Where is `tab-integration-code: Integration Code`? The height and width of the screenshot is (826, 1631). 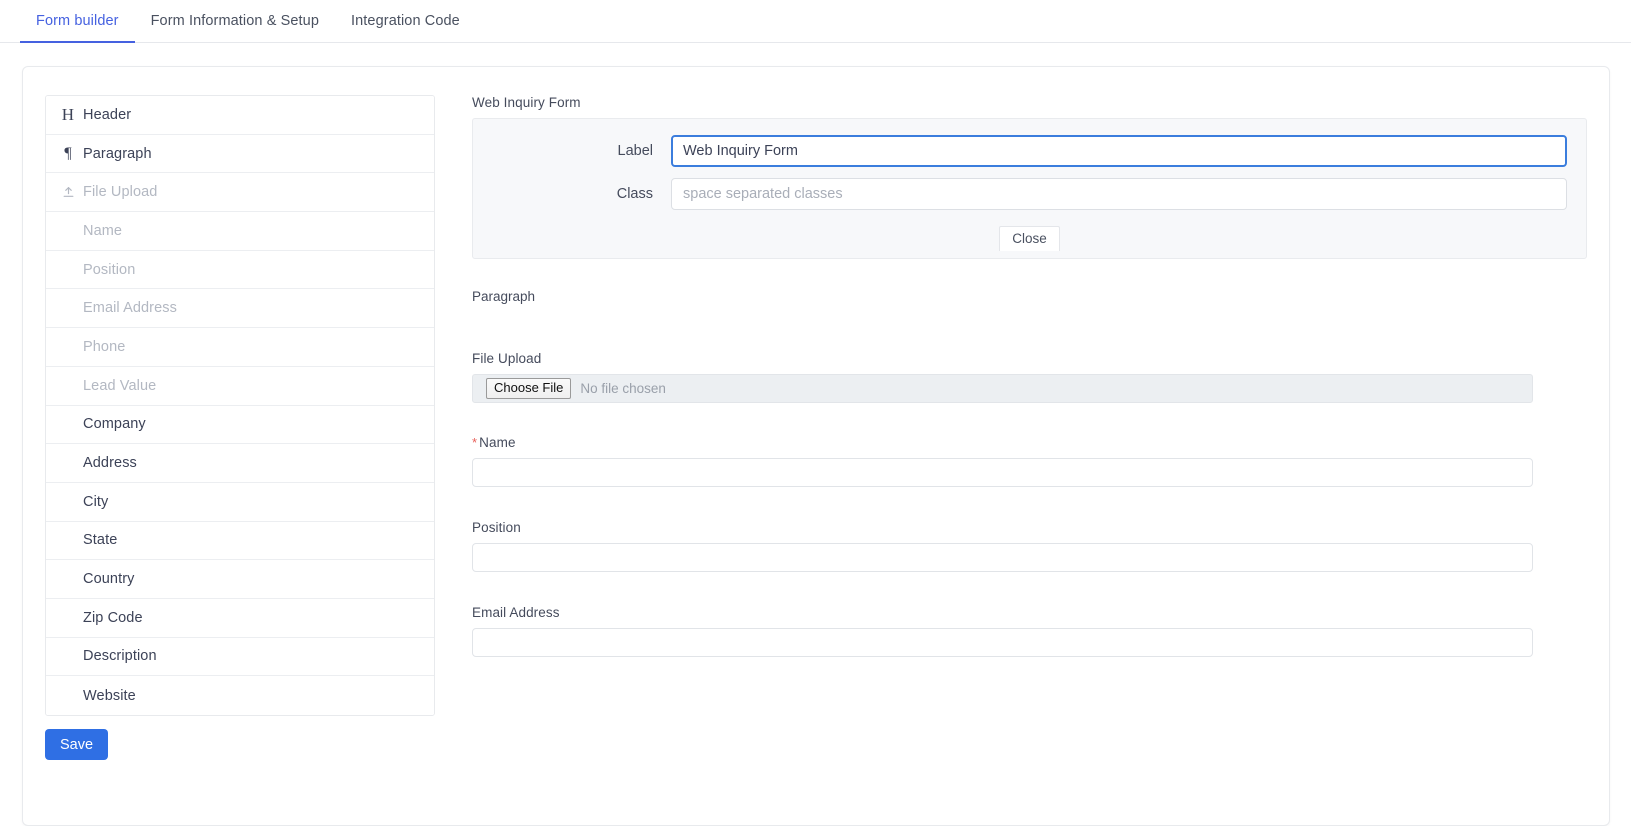 tab-integration-code: Integration Code is located at coordinates (405, 21).